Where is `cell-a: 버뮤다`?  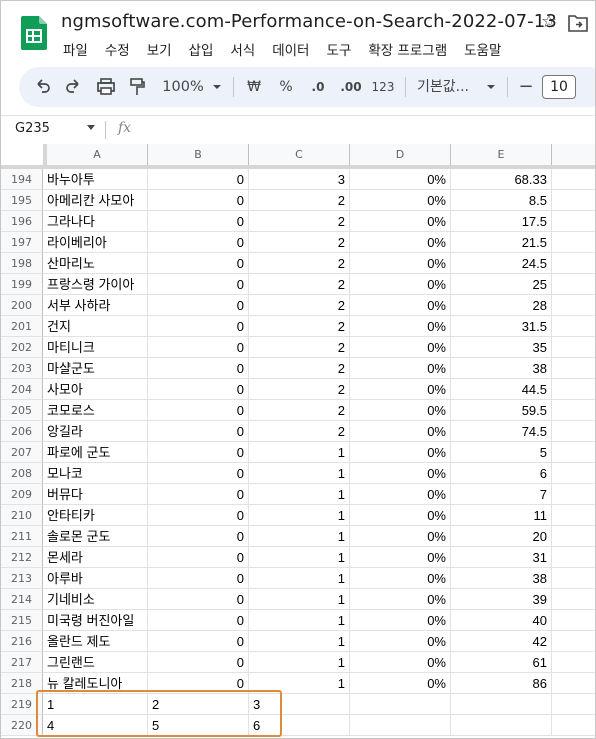 cell-a: 버뮤다 is located at coordinates (95, 494).